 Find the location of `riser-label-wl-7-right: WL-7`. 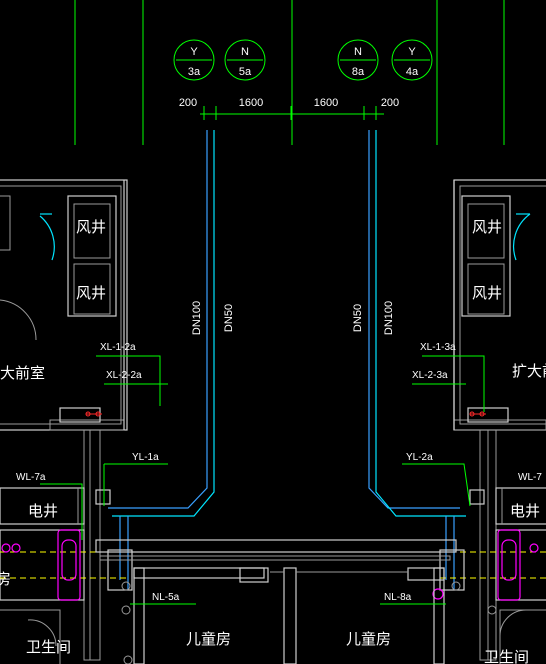

riser-label-wl-7-right: WL-7 is located at coordinates (530, 477).